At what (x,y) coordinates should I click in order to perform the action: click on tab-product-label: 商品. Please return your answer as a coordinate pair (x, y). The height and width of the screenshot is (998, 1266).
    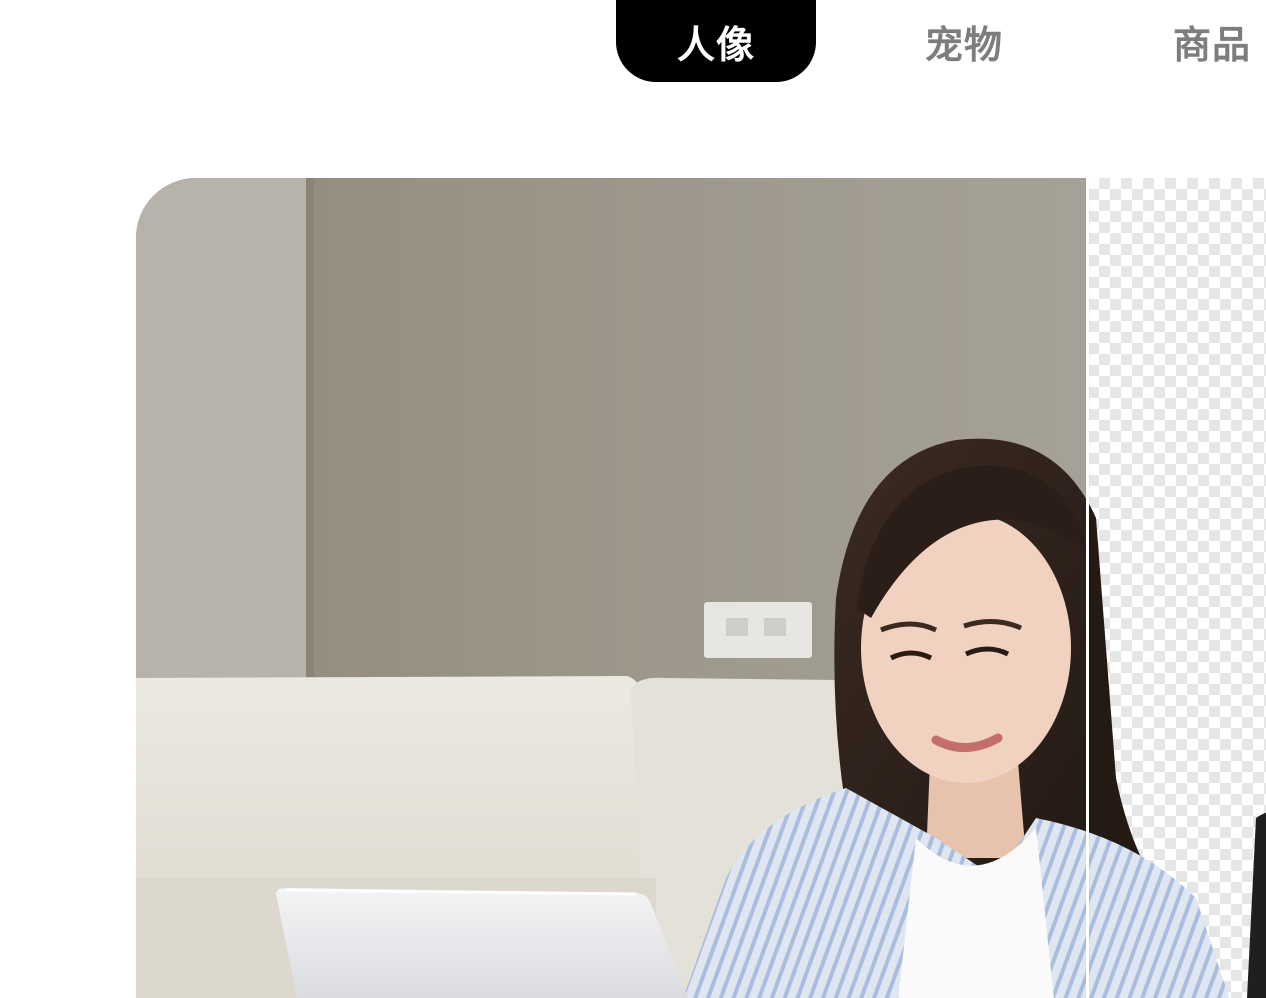
    Looking at the image, I should click on (1211, 44).